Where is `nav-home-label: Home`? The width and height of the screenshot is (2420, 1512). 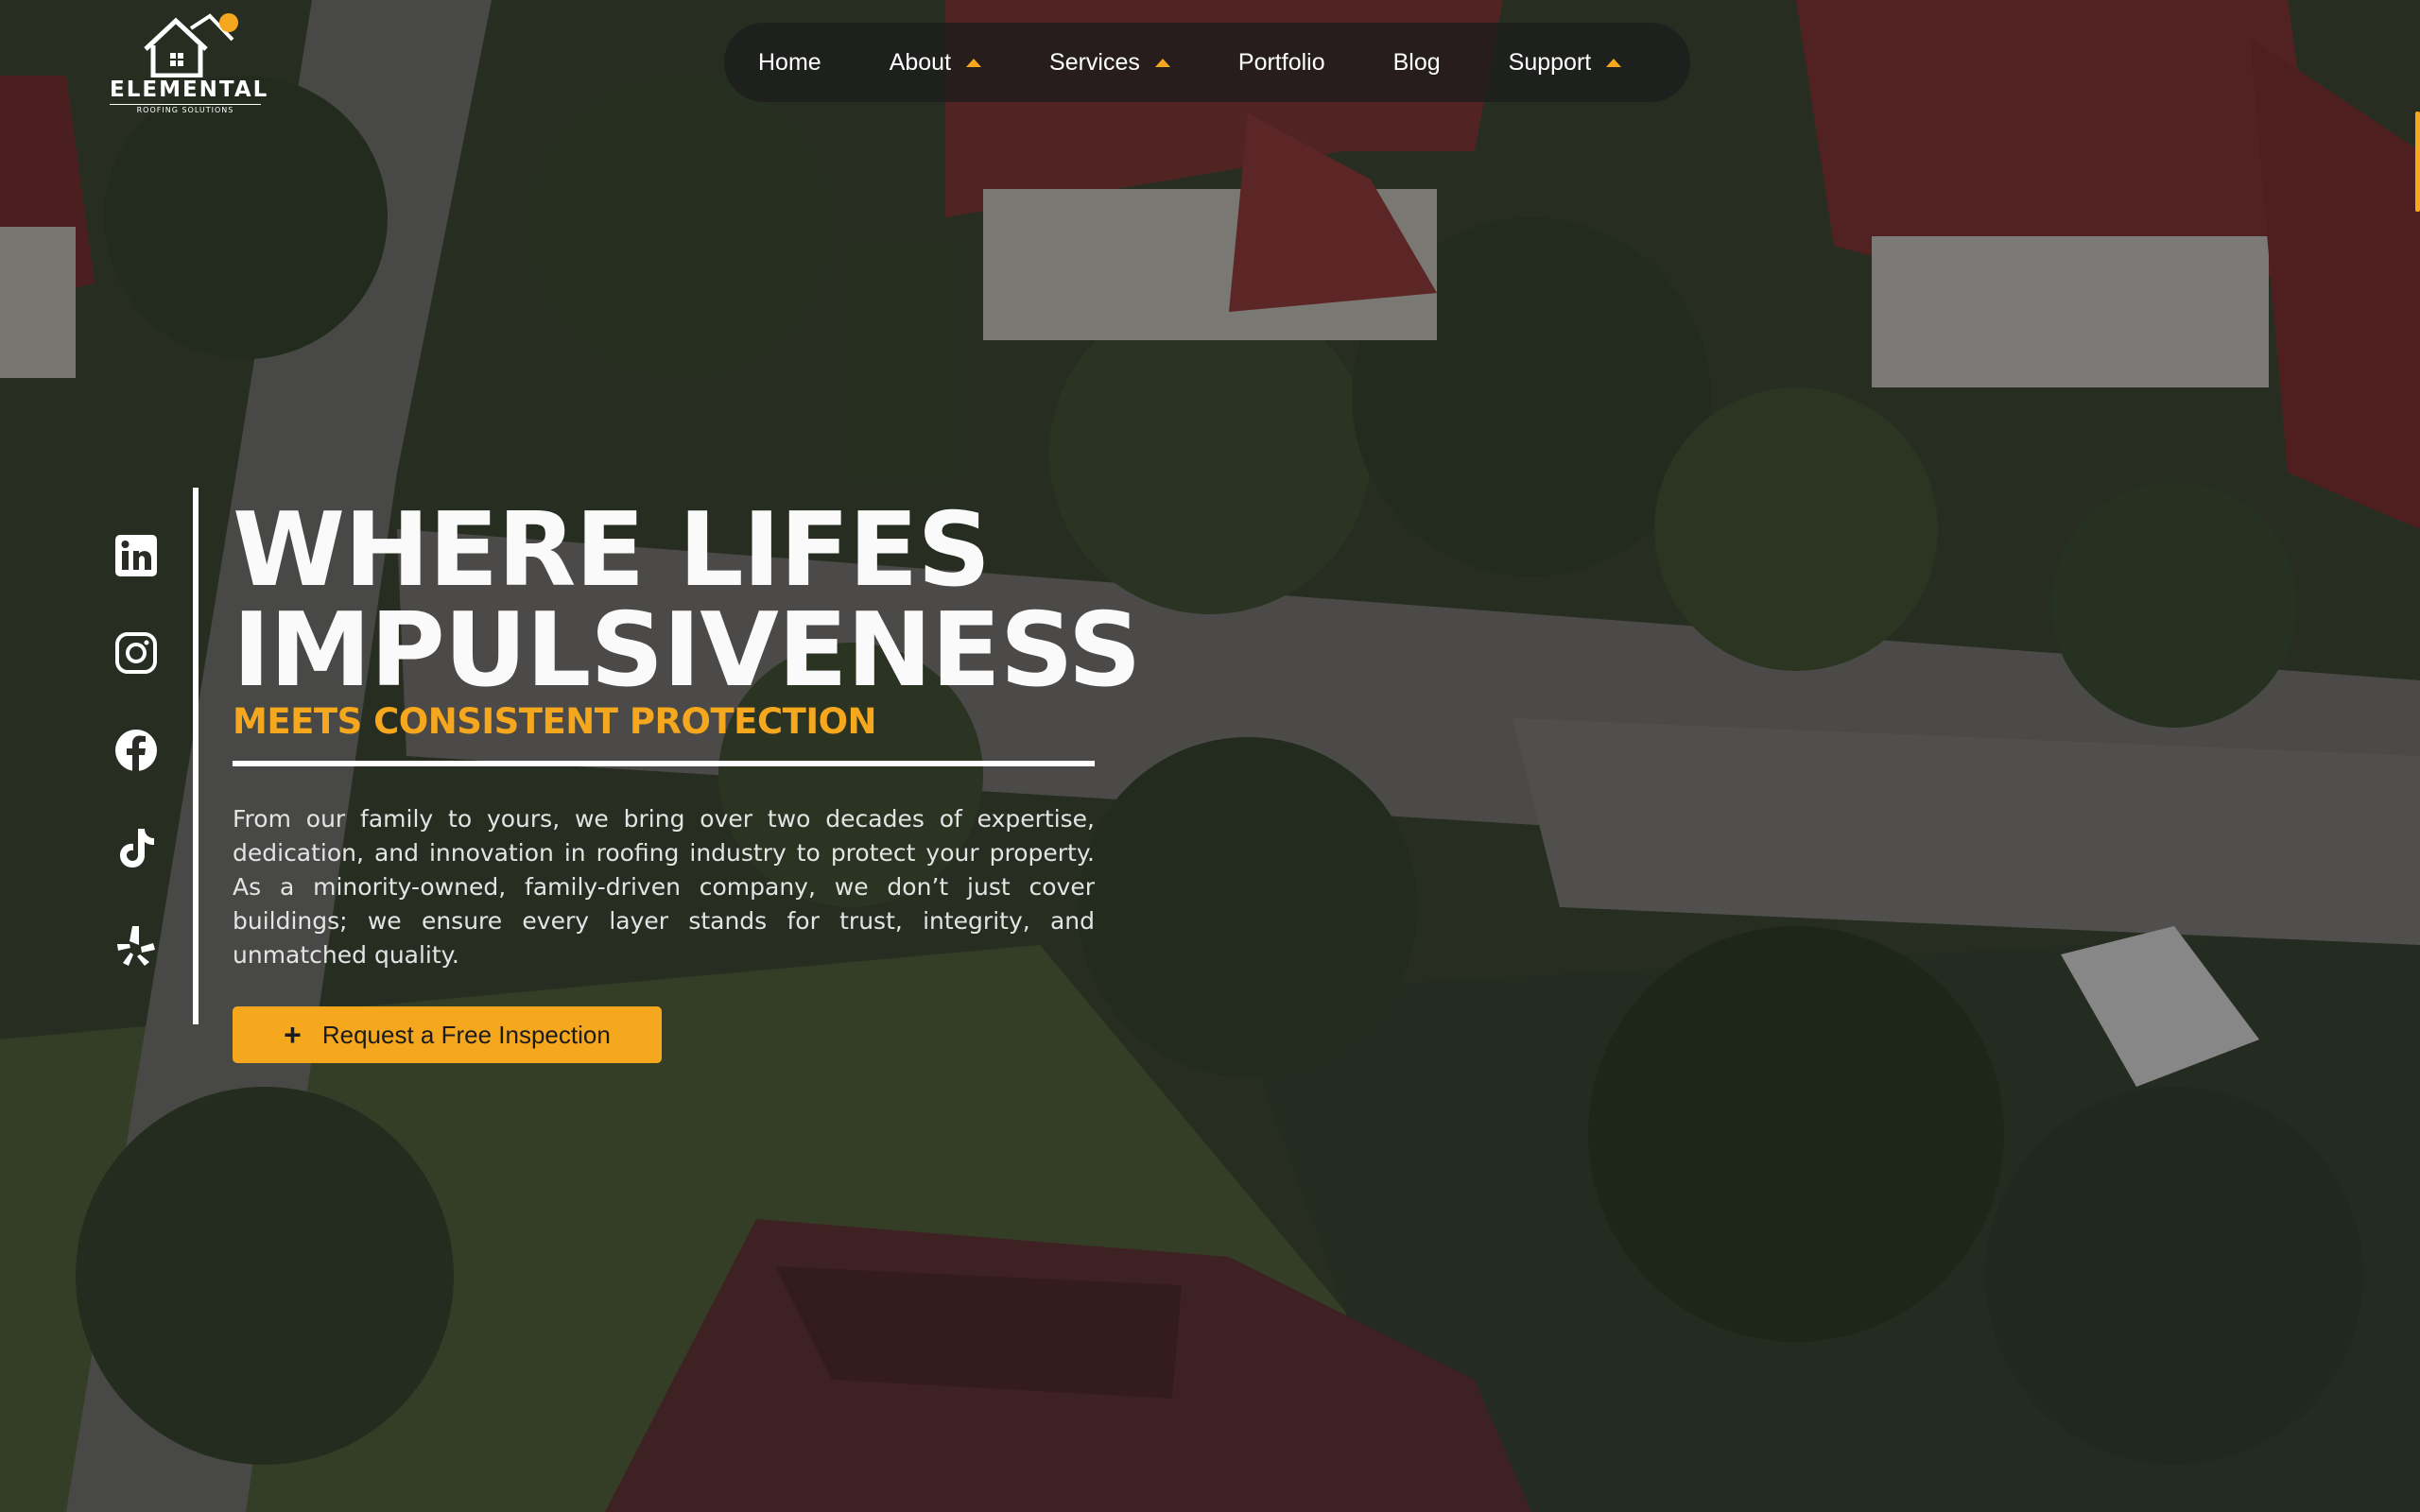
nav-home-label: Home is located at coordinates (789, 62).